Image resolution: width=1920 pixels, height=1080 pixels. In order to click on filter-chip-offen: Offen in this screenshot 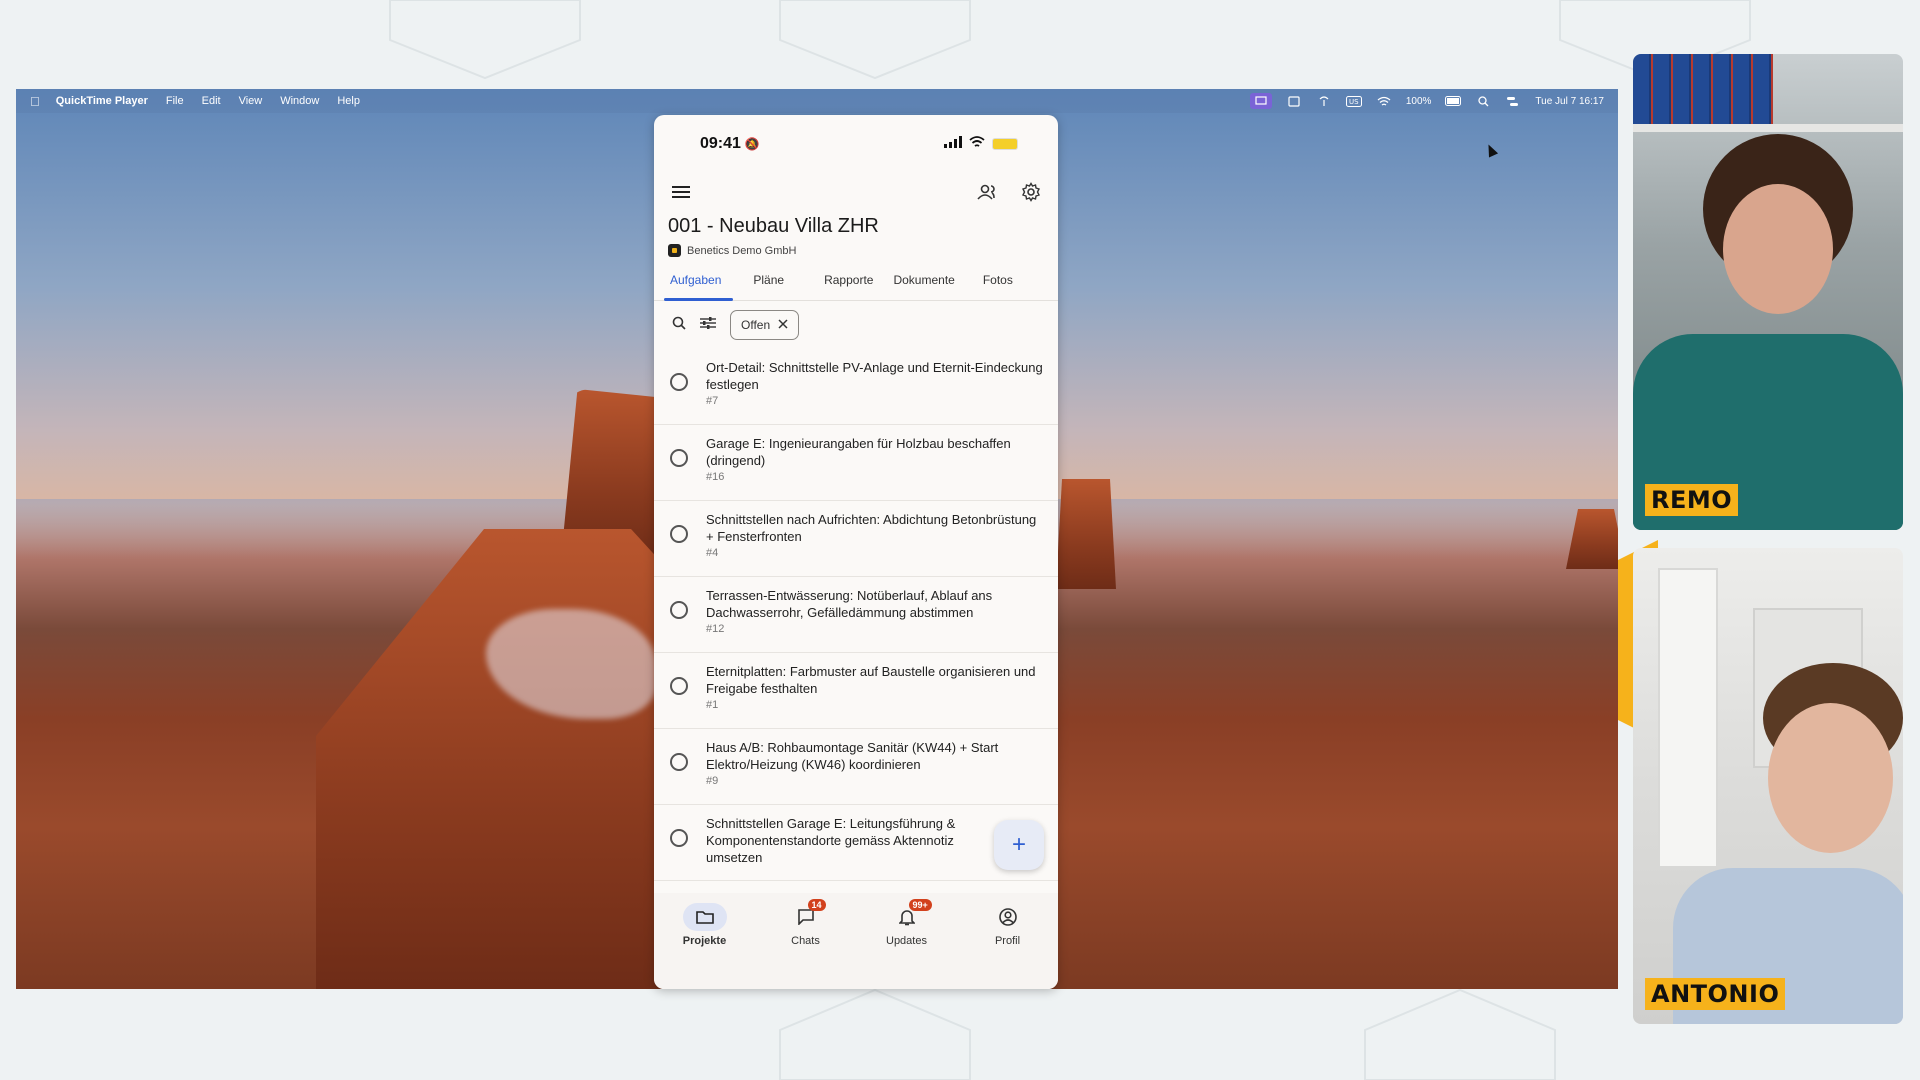, I will do `click(765, 325)`.